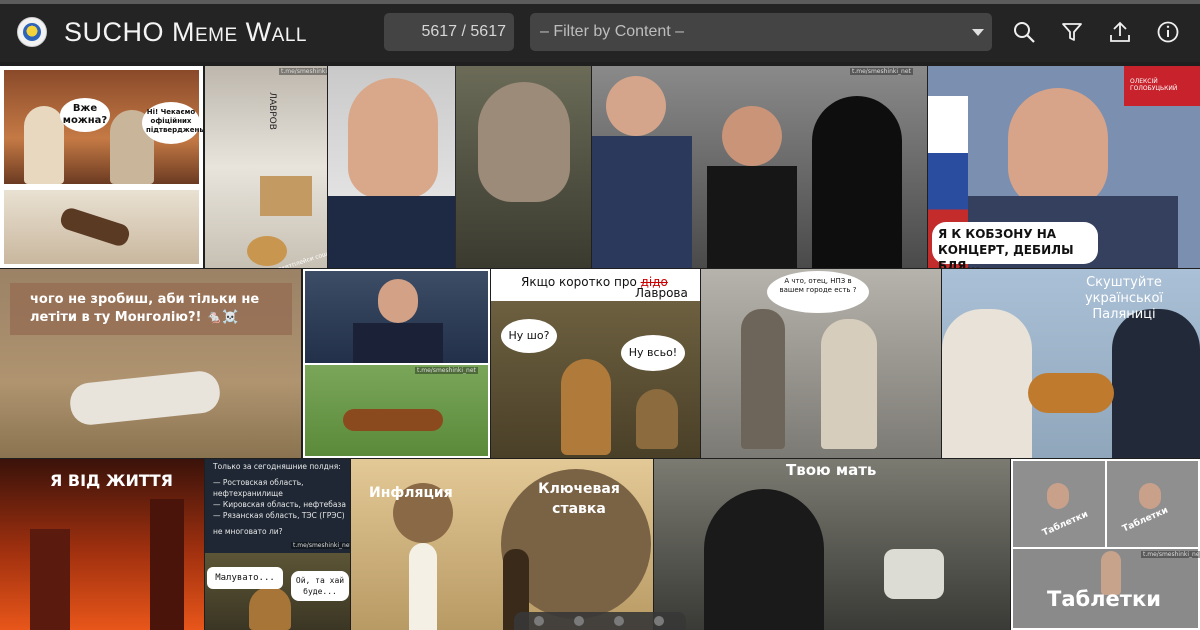 This screenshot has width=1200, height=630. What do you see at coordinates (423, 586) in the screenshot?
I see `rocket-trail` at bounding box center [423, 586].